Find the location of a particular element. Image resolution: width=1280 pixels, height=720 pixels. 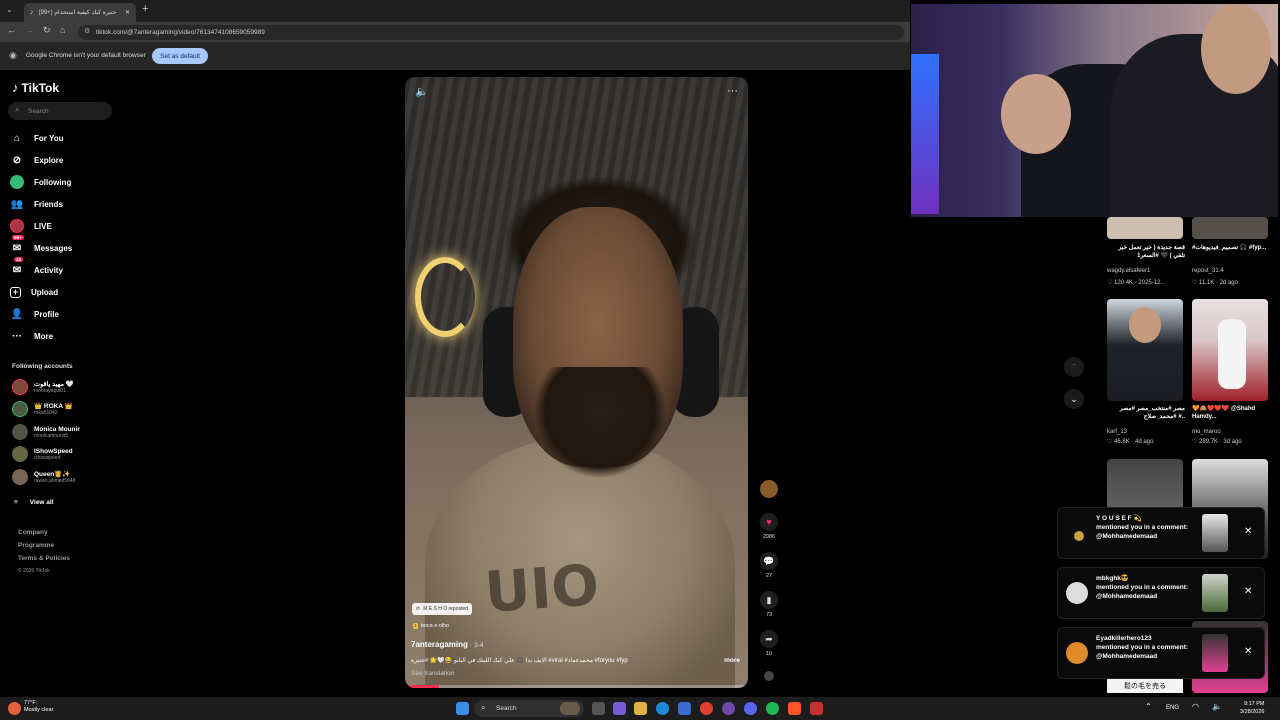

comment-button: 💬 27 is located at coordinates (769, 565).